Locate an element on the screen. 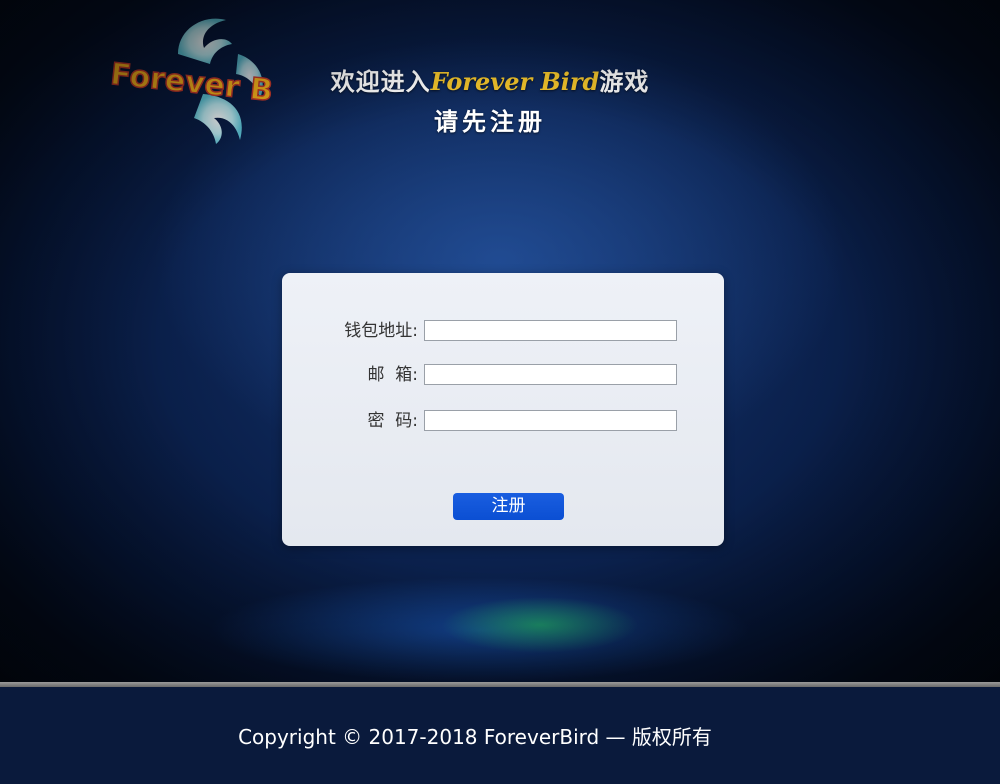  password-row: 密 码: is located at coordinates (503, 421).